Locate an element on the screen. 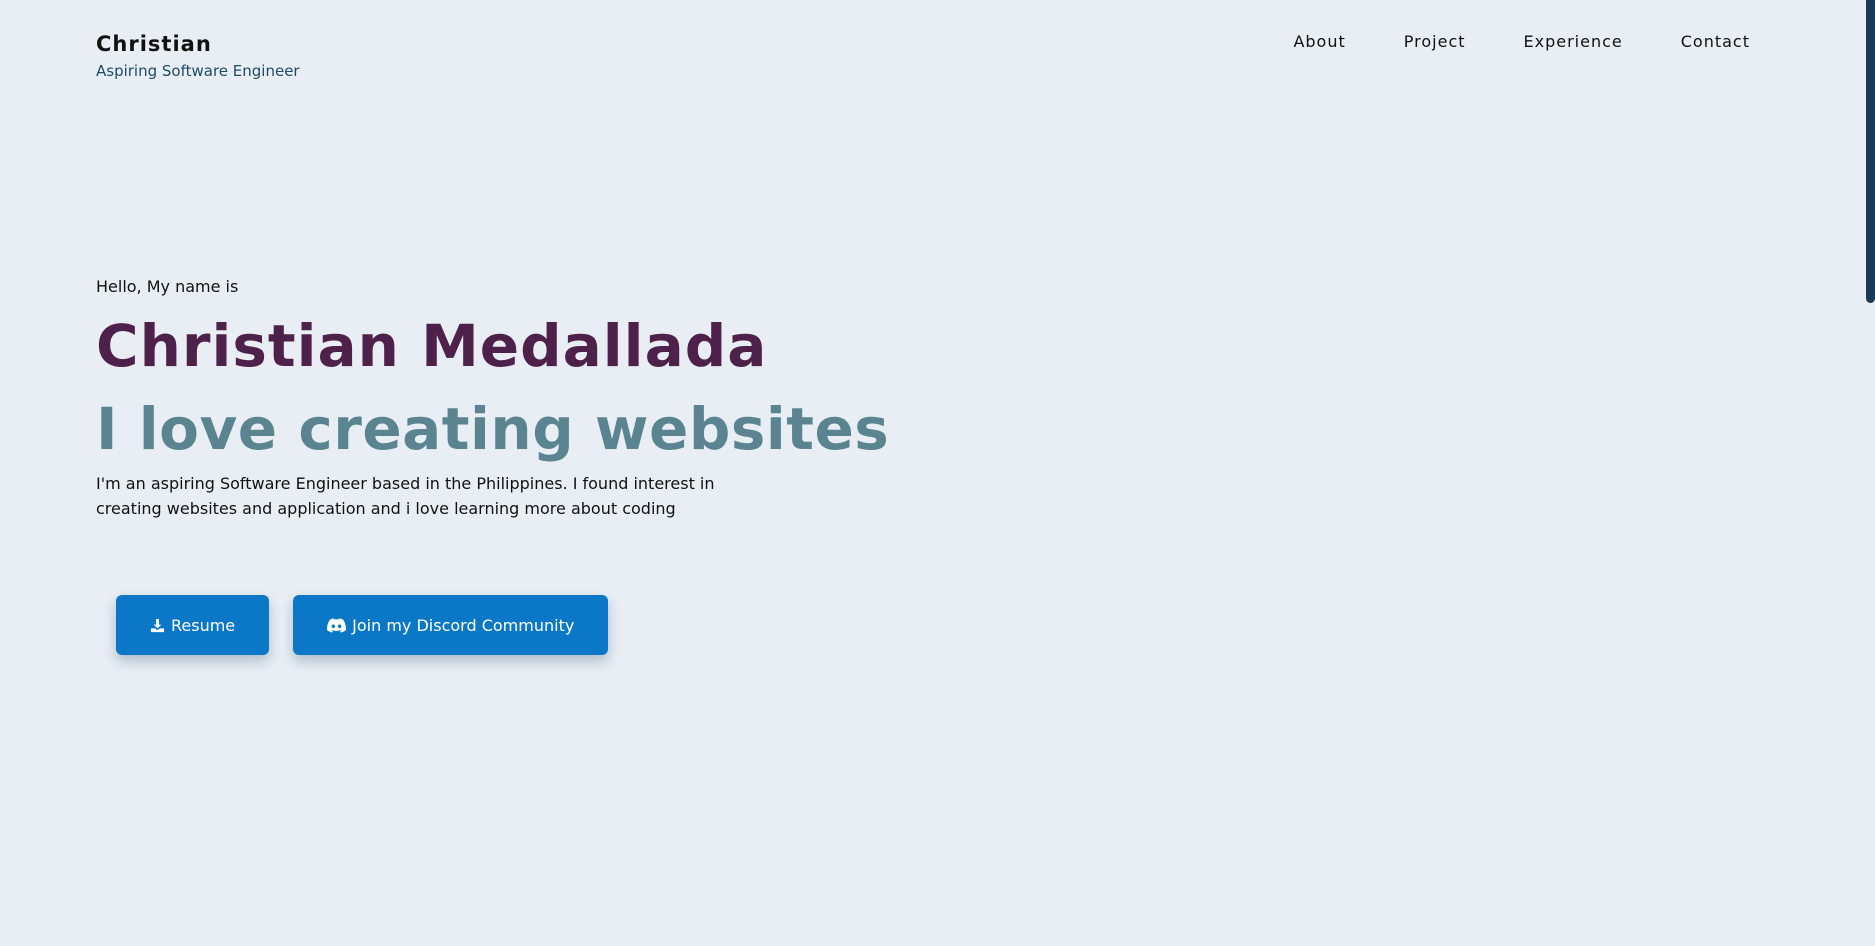 The height and width of the screenshot is (946, 1875). resume-button-label: Resume is located at coordinates (203, 625).